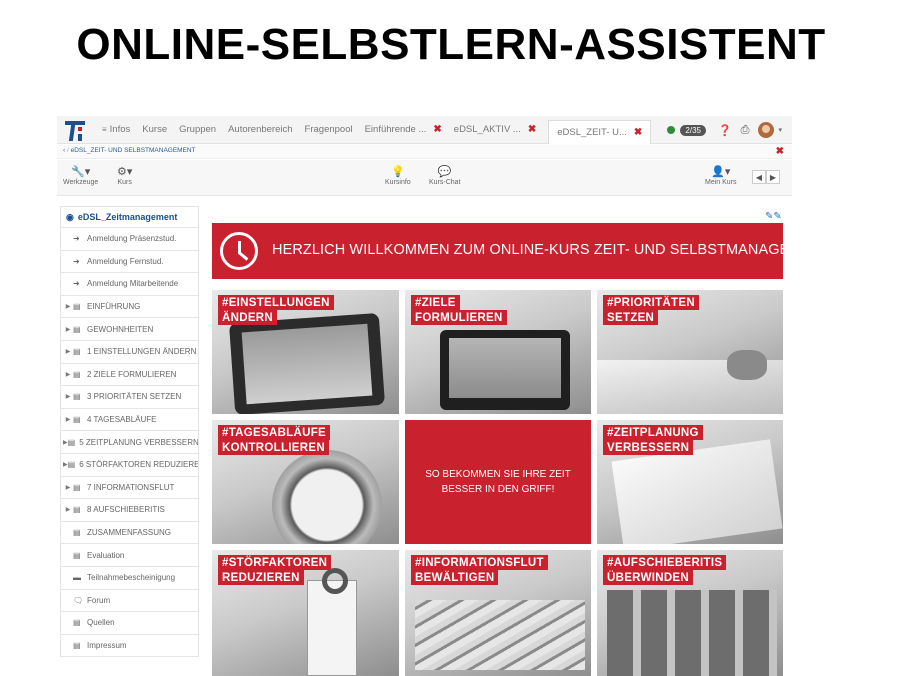  Describe the element at coordinates (305, 352) in the screenshot. I see `tile-einstellungen: #EINSTELLUNGEN ÄNDERN` at that location.